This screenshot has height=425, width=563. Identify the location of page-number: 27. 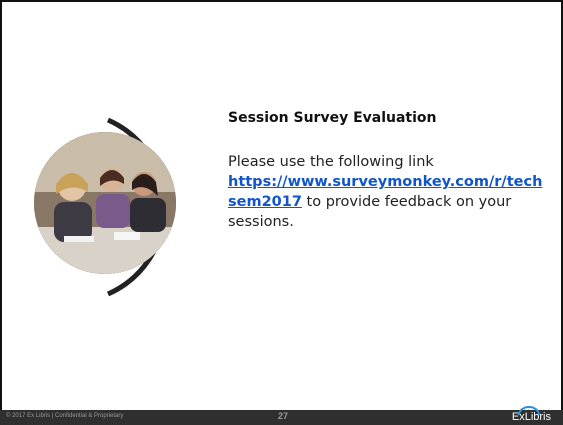
(283, 416).